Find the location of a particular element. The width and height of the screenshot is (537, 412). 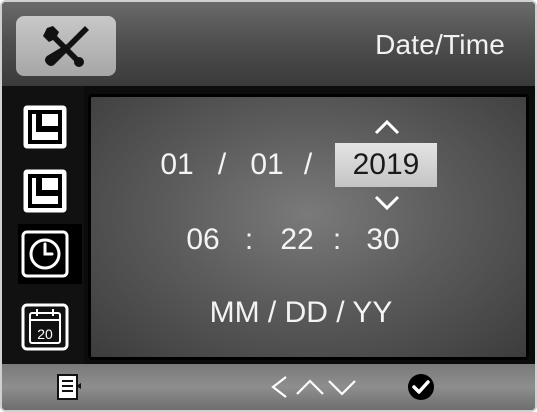

tools-icon is located at coordinates (66, 46).